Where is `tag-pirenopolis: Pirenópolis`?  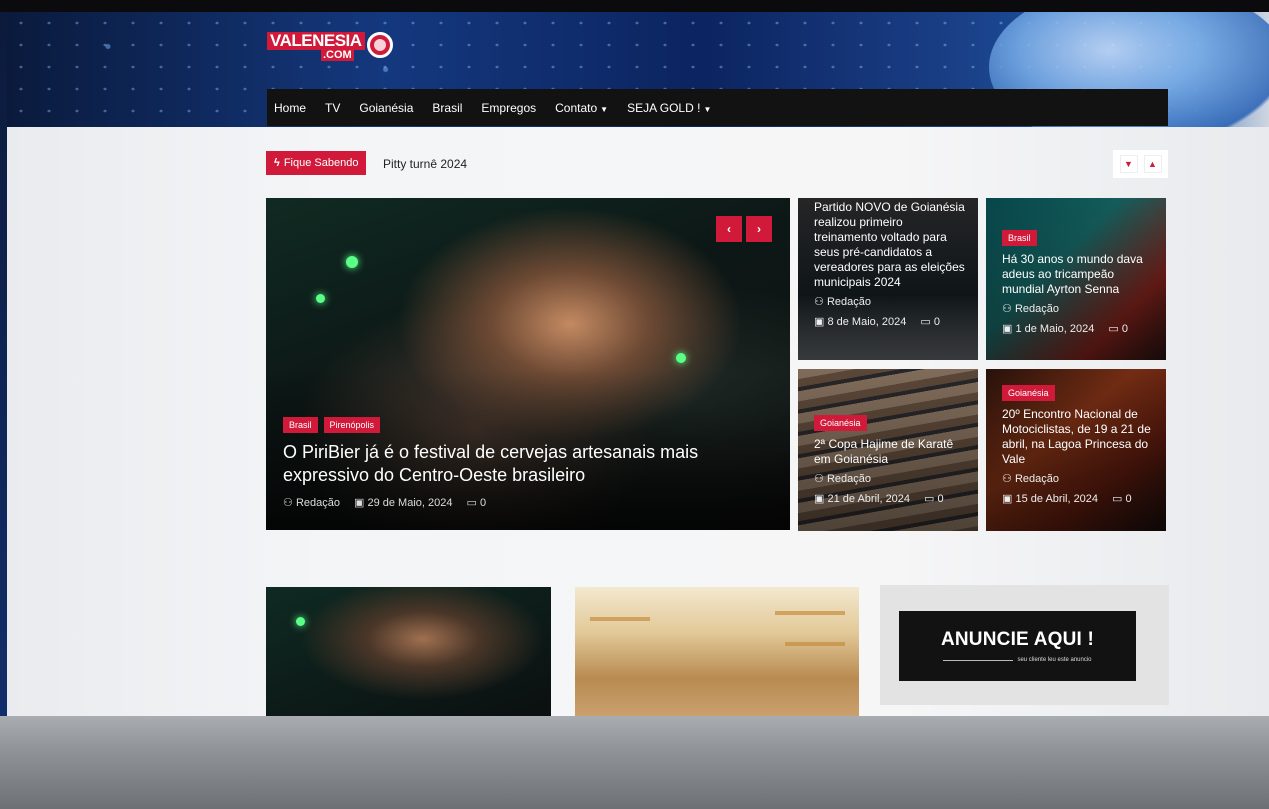
tag-pirenopolis: Pirenópolis is located at coordinates (352, 425).